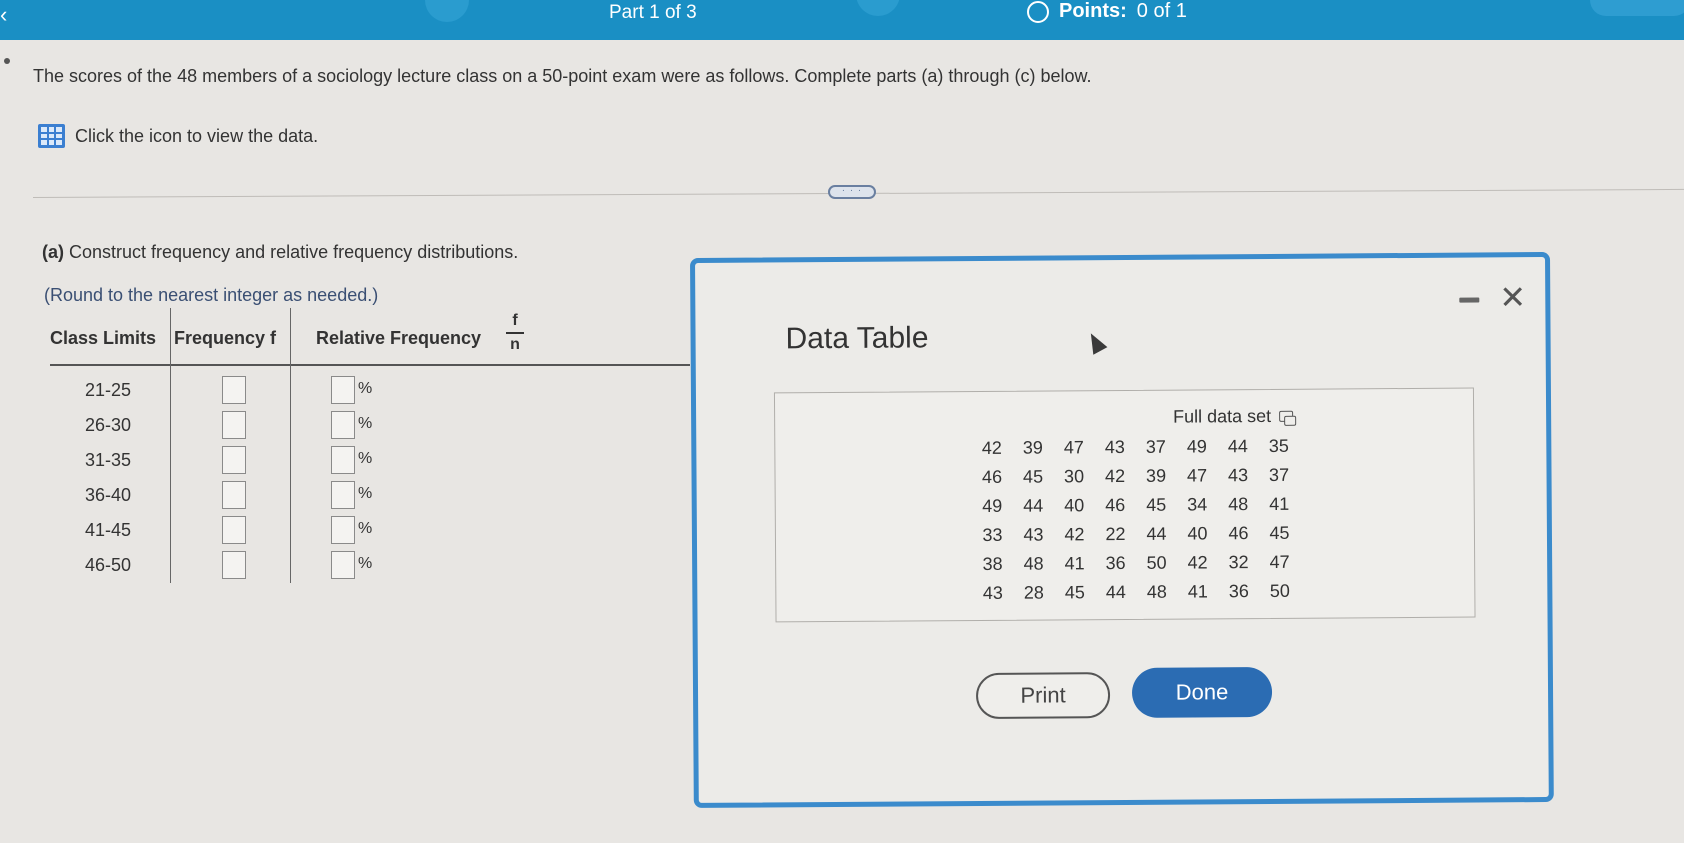  What do you see at coordinates (515, 333) in the screenshot?
I see `fraction-f-over-n: f n` at bounding box center [515, 333].